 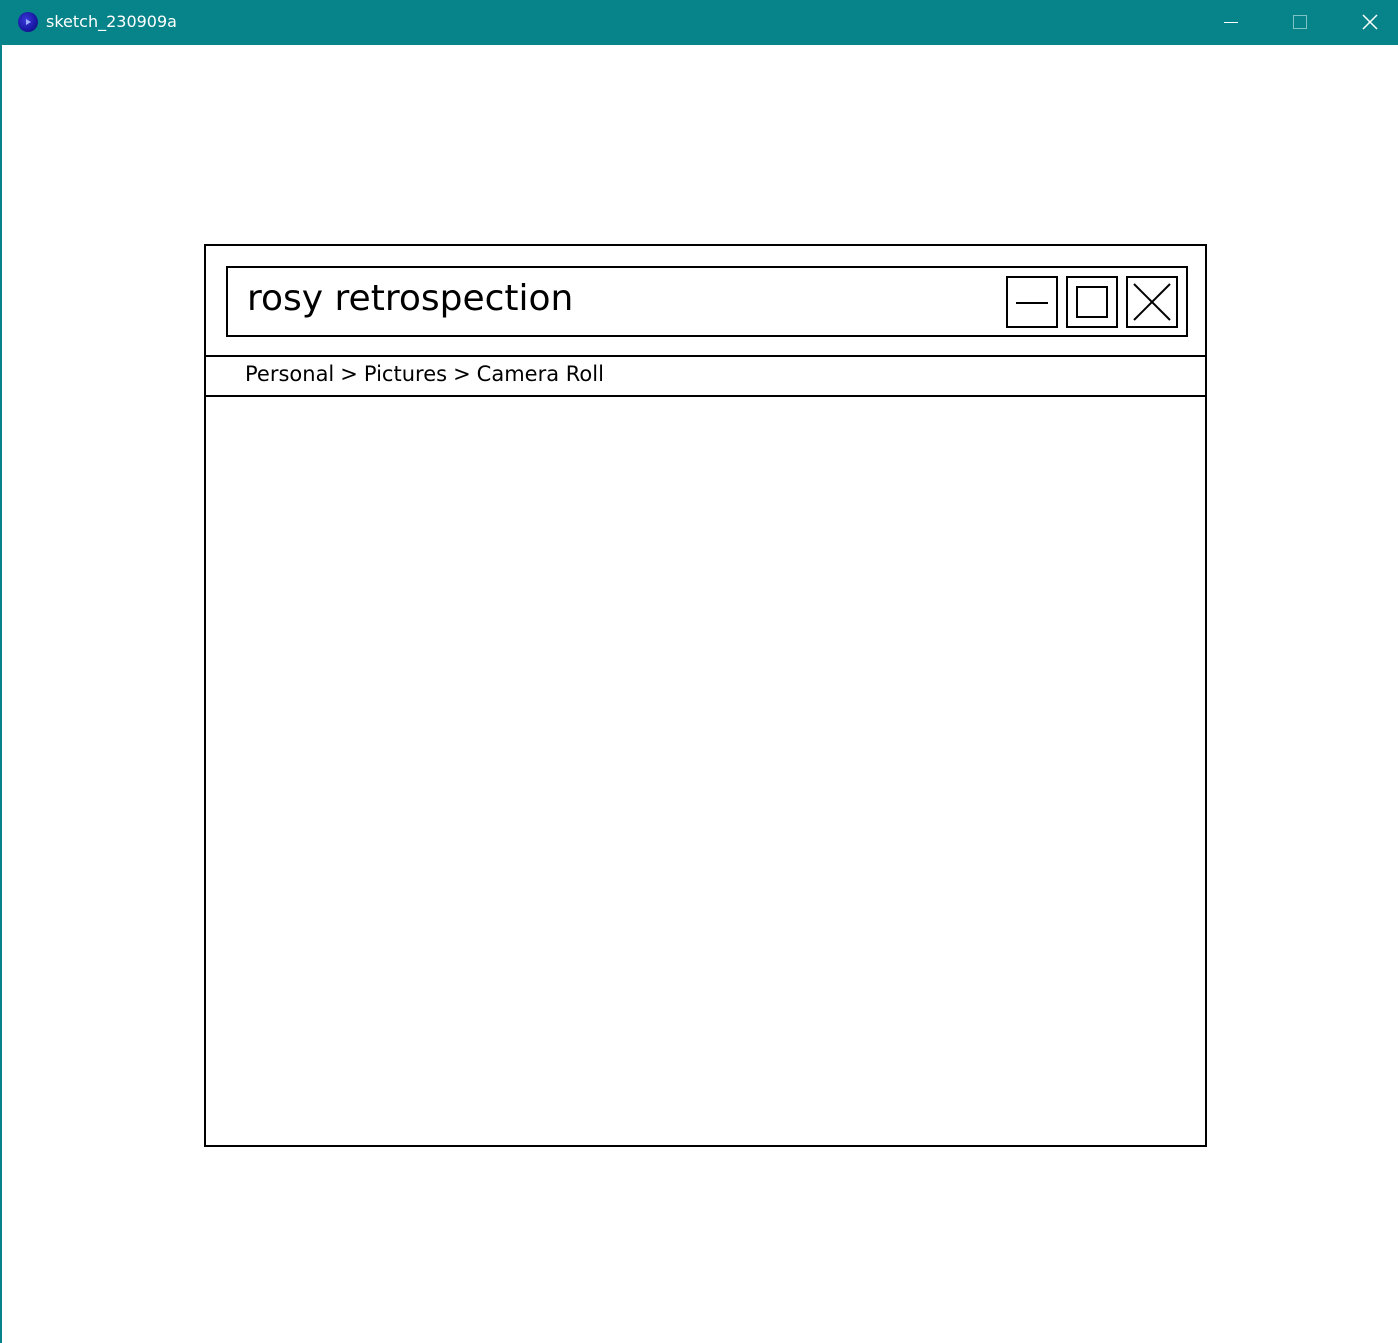 I want to click on minimize-button, so click(x=1231, y=22).